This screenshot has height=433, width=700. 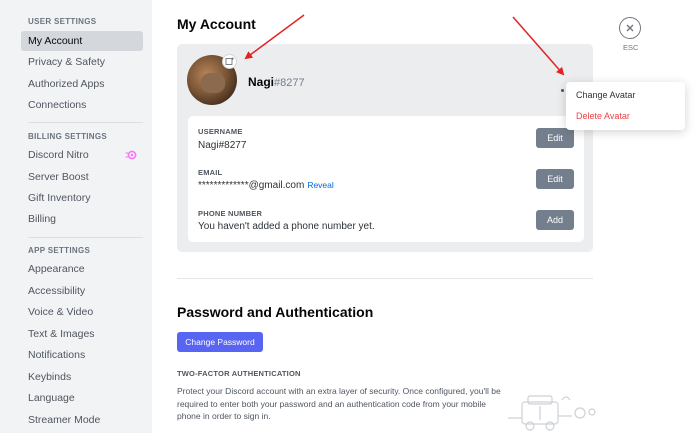 I want to click on reveal-email-link: Reveal, so click(x=320, y=185).